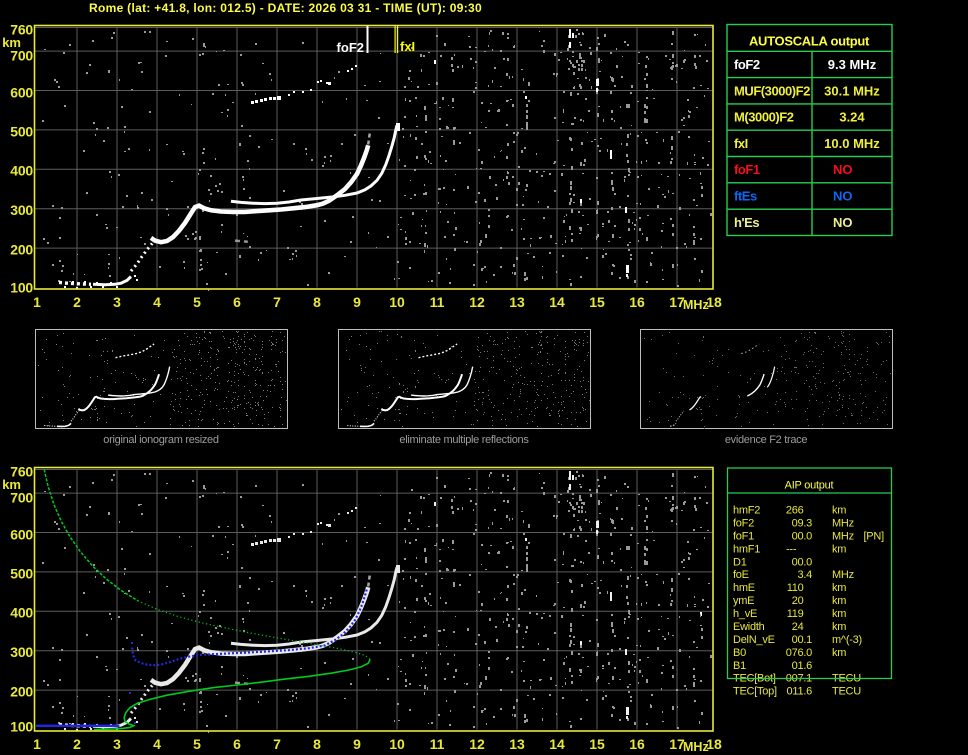  I want to click on svg-text: 20, so click(798, 601).